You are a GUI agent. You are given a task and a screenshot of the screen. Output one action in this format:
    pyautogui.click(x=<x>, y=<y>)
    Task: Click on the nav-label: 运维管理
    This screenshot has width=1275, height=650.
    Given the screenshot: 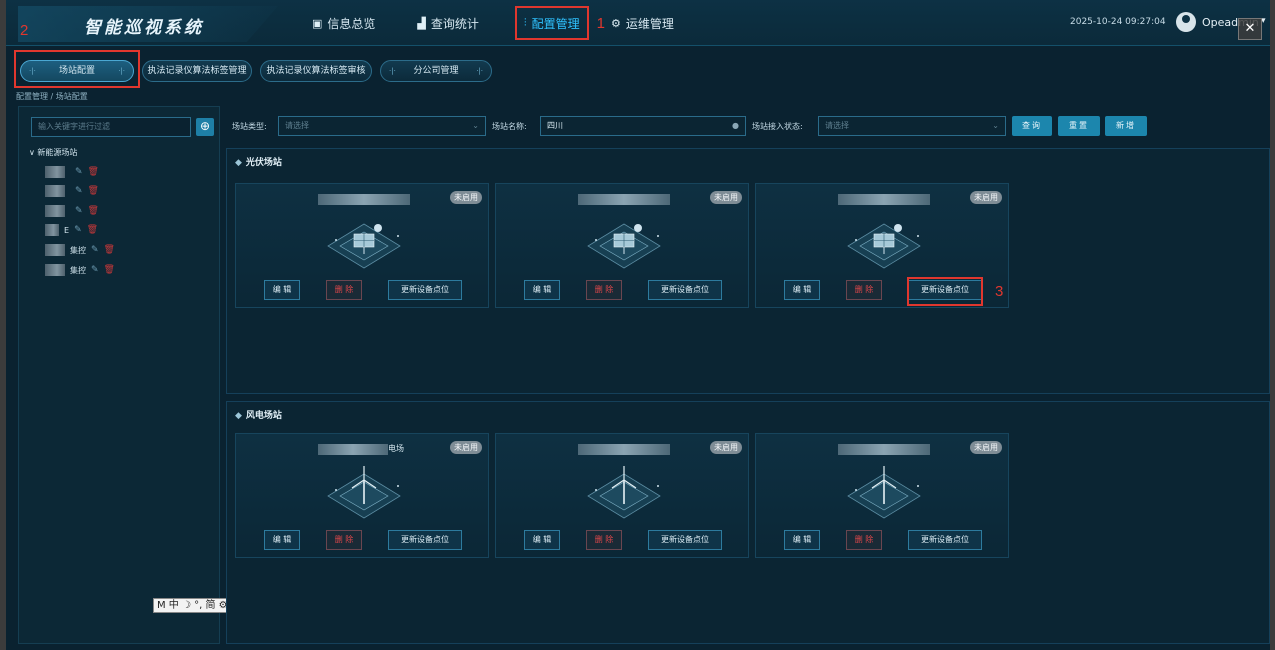 What is the action you would take?
    pyautogui.click(x=649, y=23)
    